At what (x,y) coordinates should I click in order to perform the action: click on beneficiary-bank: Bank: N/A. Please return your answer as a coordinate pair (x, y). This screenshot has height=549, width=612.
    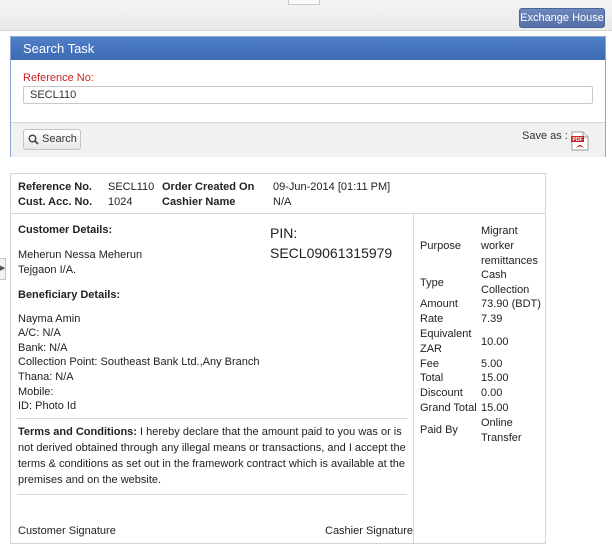
    Looking at the image, I should click on (43, 348).